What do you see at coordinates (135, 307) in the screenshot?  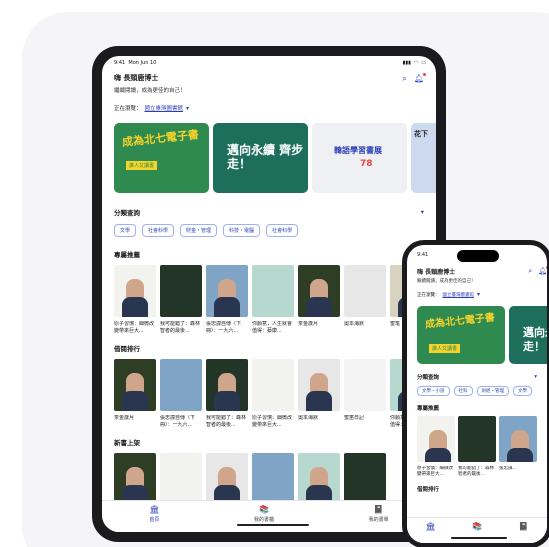 I see `cover-figure` at bounding box center [135, 307].